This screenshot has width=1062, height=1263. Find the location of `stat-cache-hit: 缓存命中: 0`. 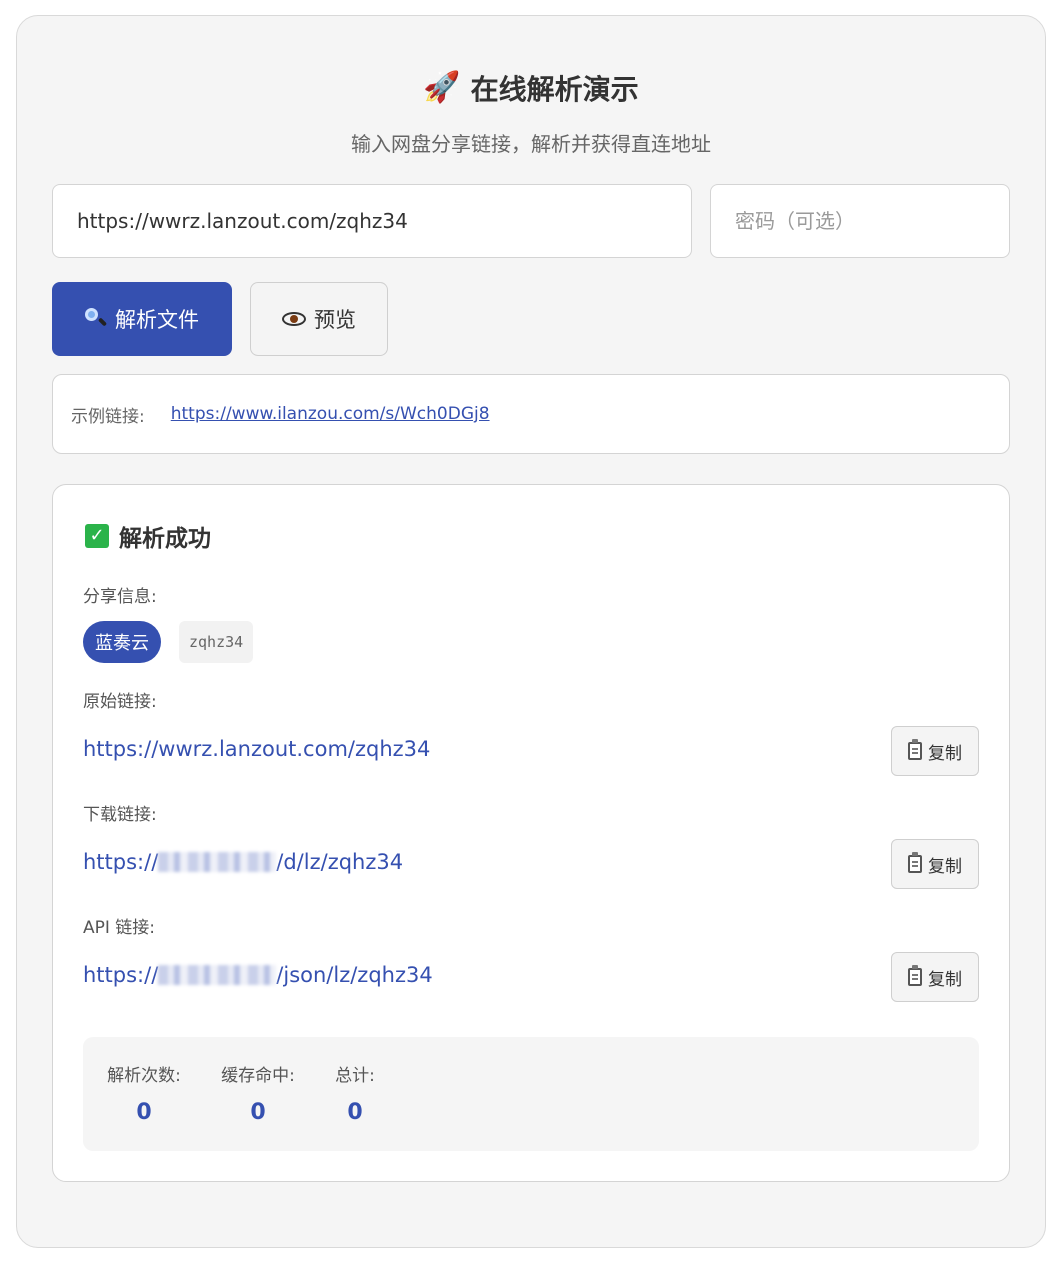

stat-cache-hit: 缓存命中: 0 is located at coordinates (258, 1093).